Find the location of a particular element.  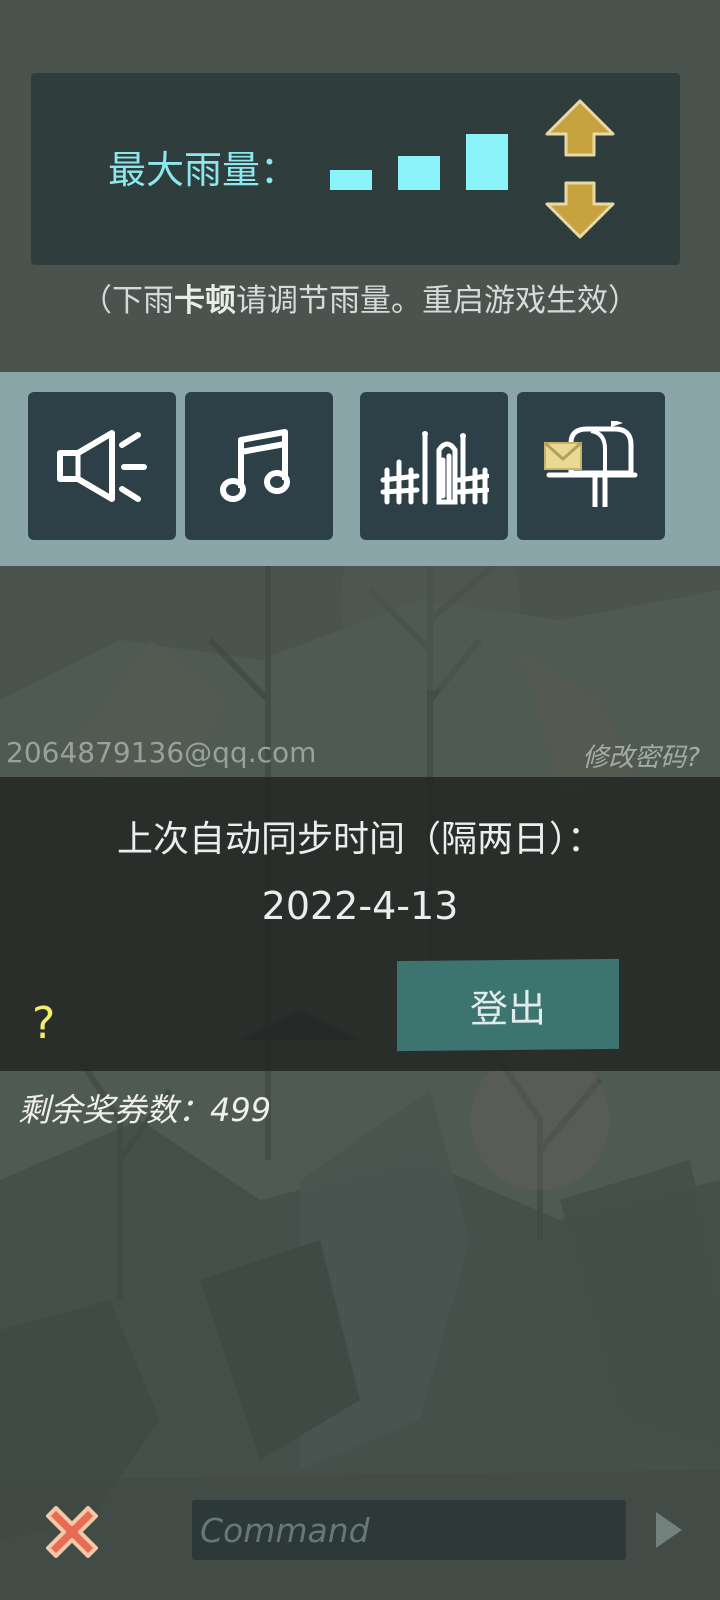

tickets-count: 499 is located at coordinates (241, 1110).